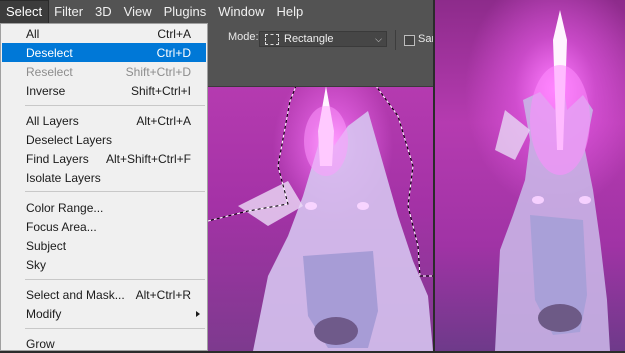 This screenshot has width=625, height=353. Describe the element at coordinates (69, 140) in the screenshot. I see `menu-item-label: Deselect Layers` at that location.